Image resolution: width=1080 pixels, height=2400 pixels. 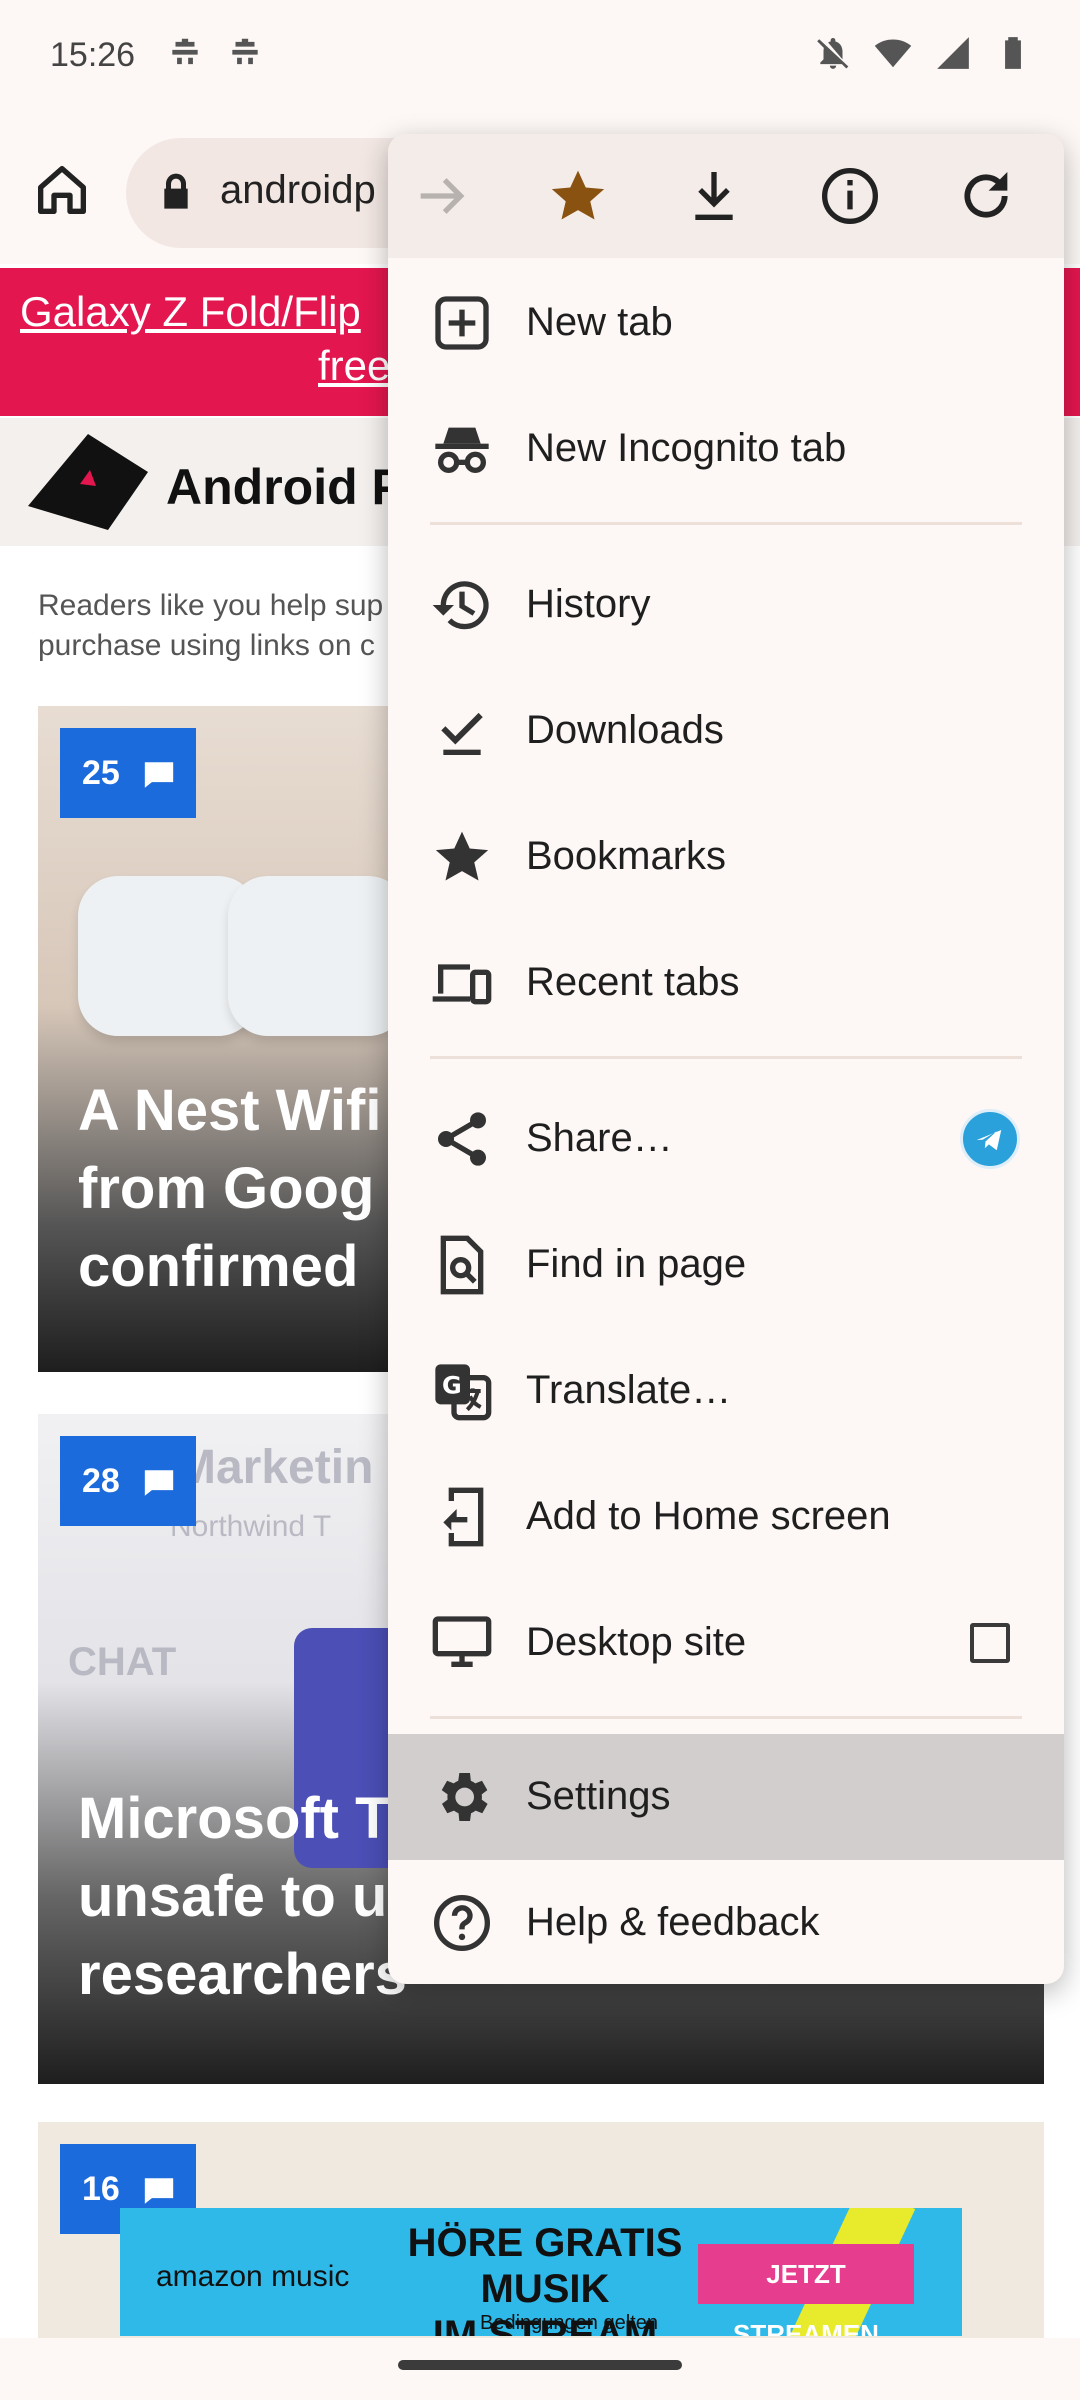 I want to click on devices-icon, so click(x=462, y=984).